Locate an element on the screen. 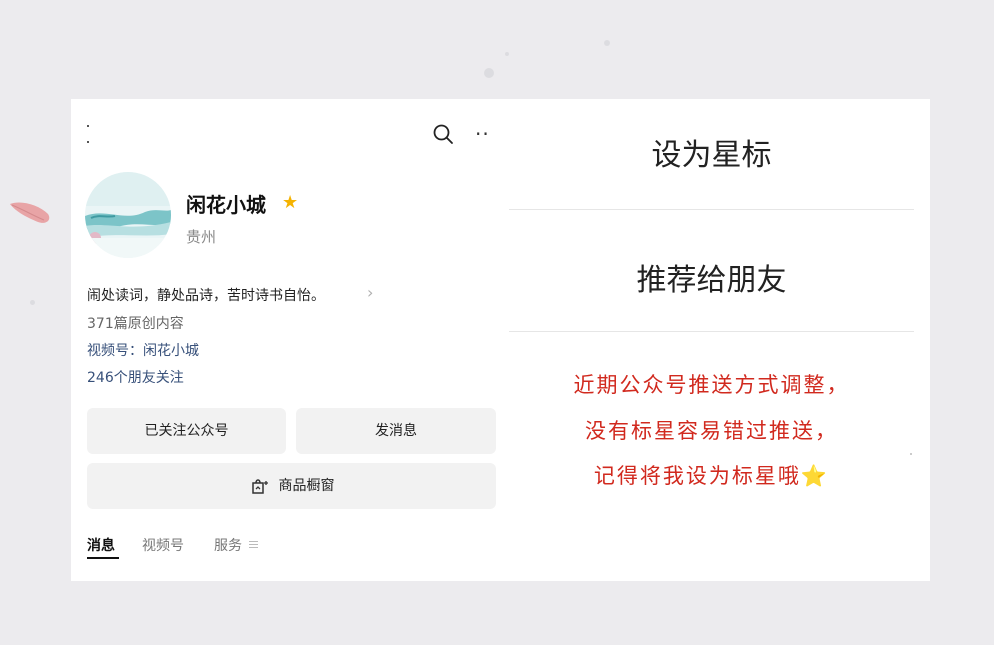 This screenshot has width=994, height=645. set-star-option: 设为星标 is located at coordinates (711, 152).